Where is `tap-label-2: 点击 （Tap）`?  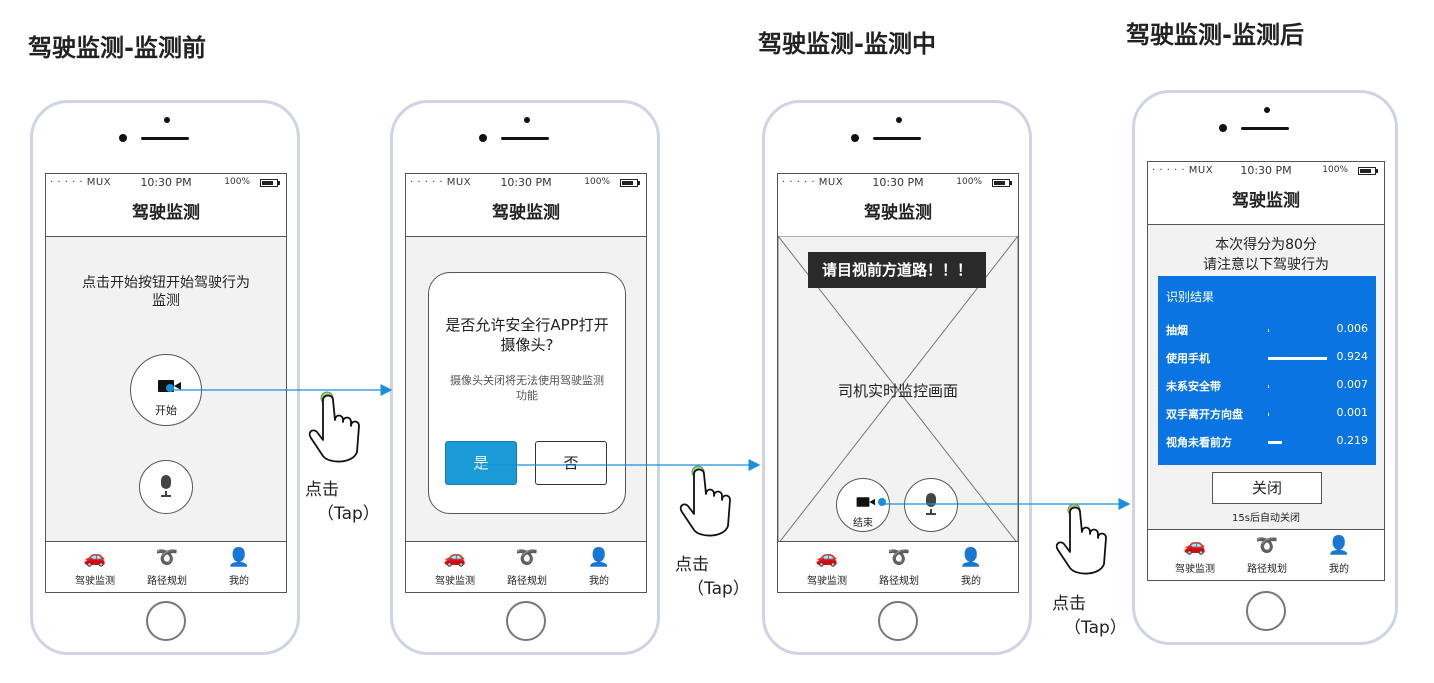 tap-label-2: 点击 （Tap） is located at coordinates (712, 577).